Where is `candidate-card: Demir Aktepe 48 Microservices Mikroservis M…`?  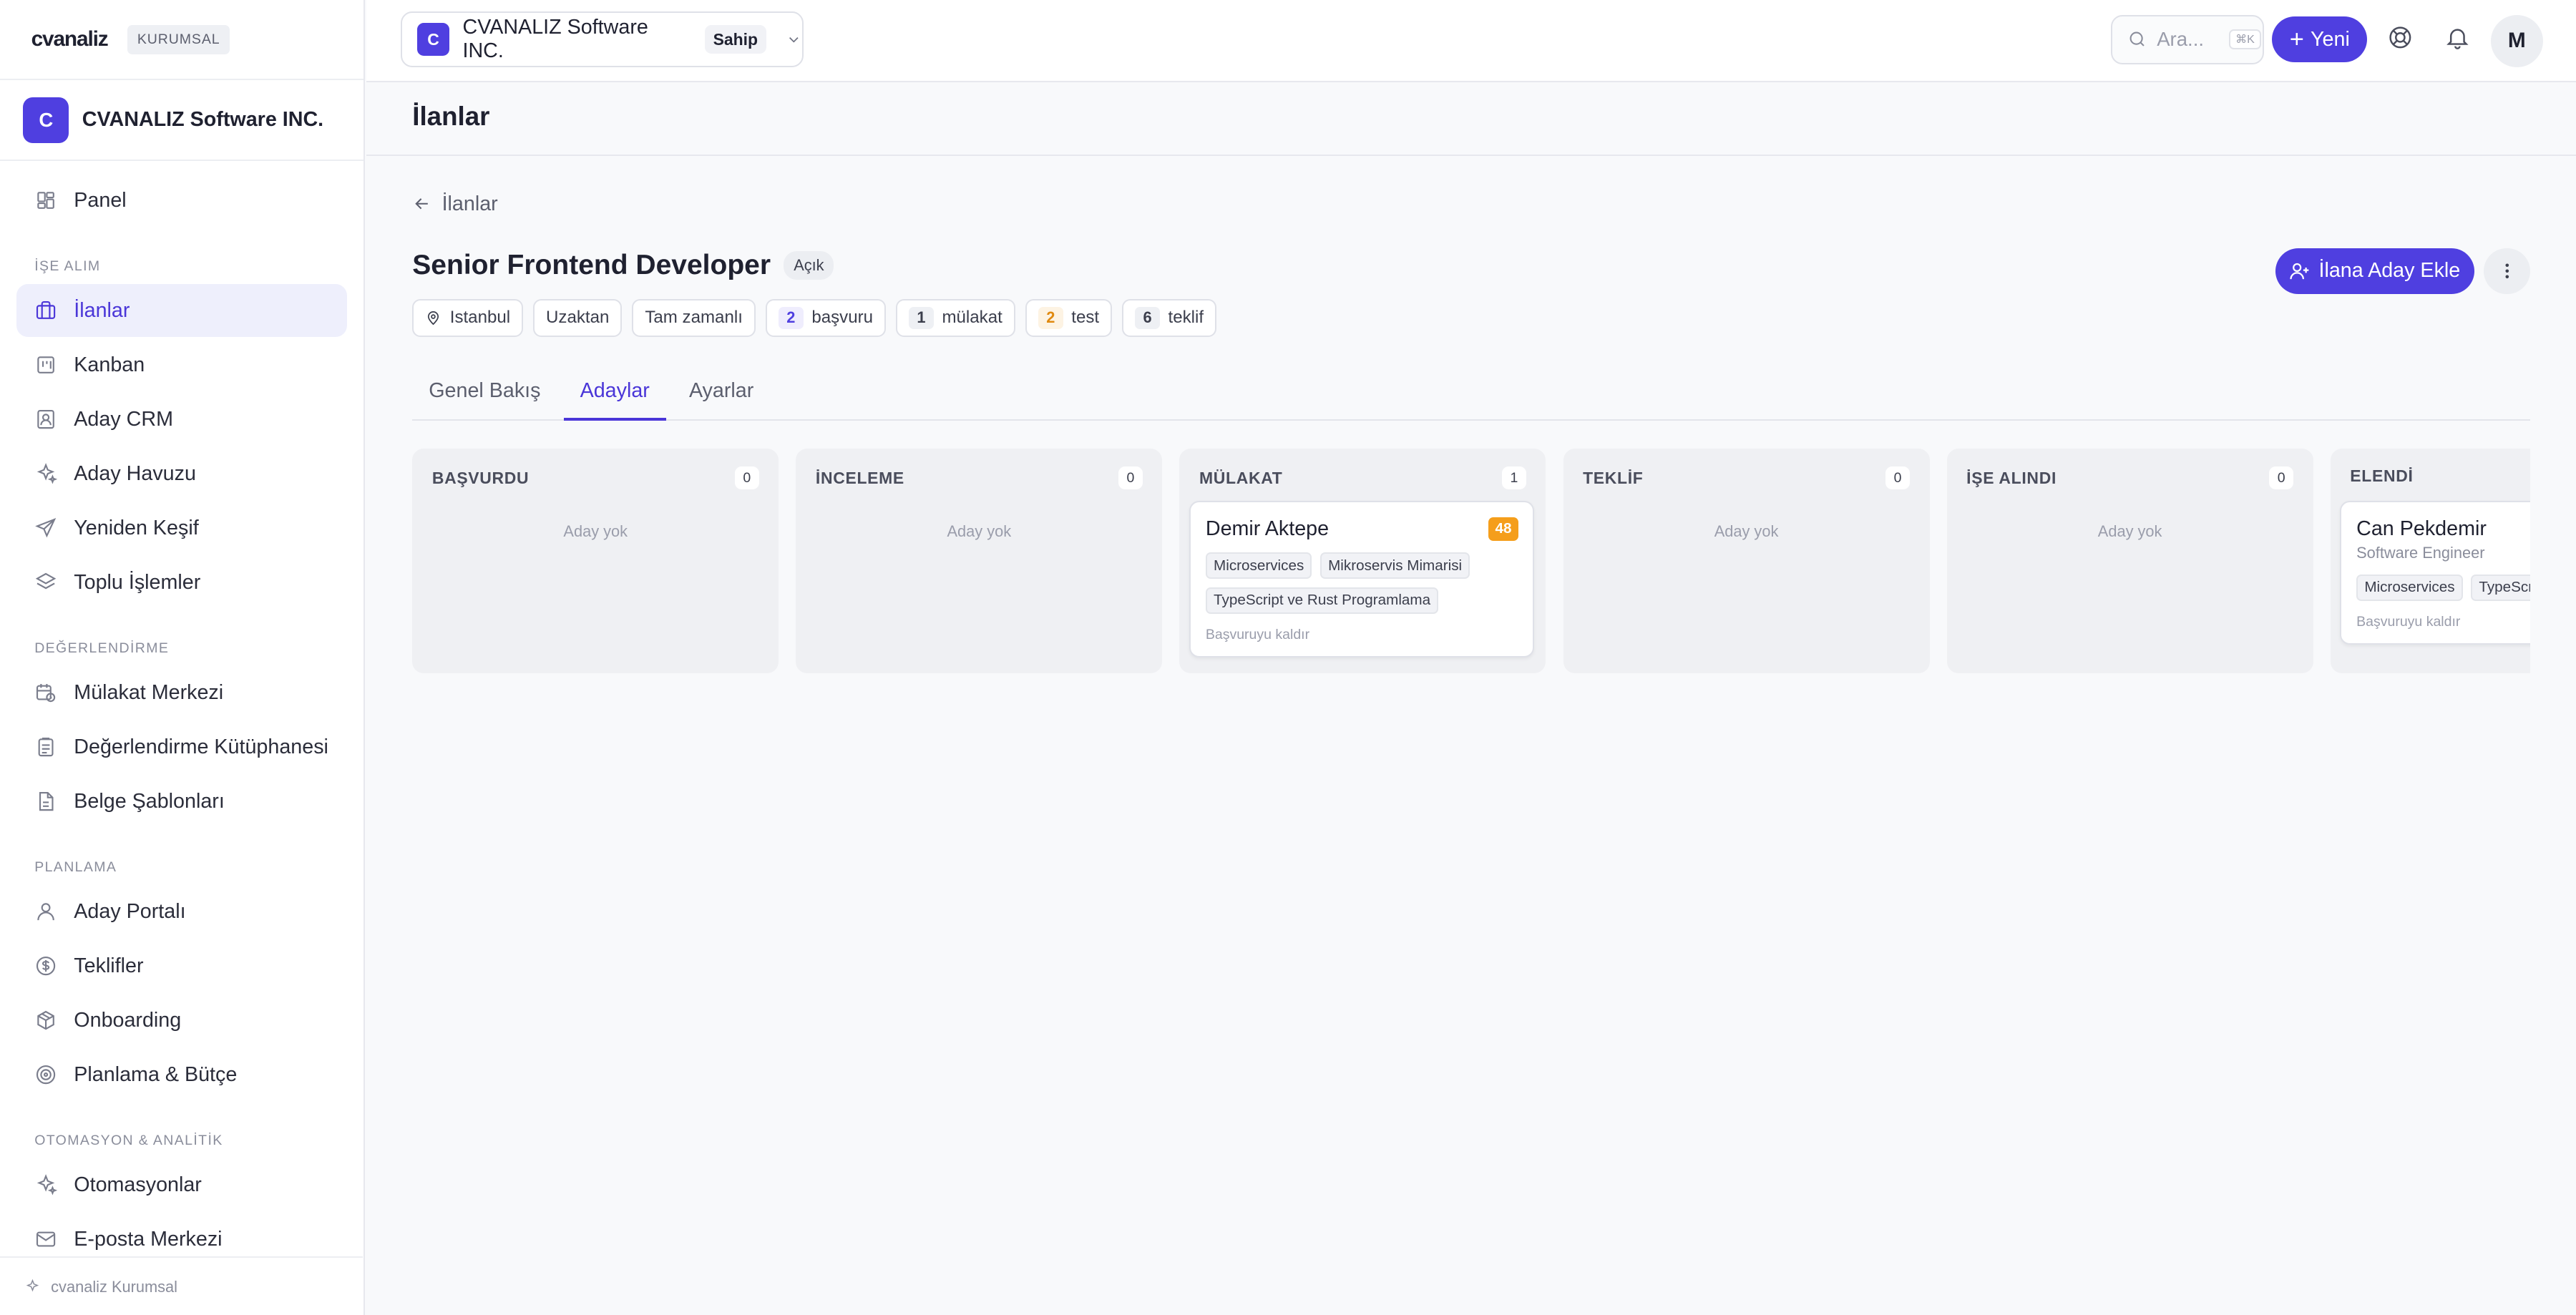
candidate-card: Demir Aktepe 48 Microservices Mikroservis M… is located at coordinates (1362, 579).